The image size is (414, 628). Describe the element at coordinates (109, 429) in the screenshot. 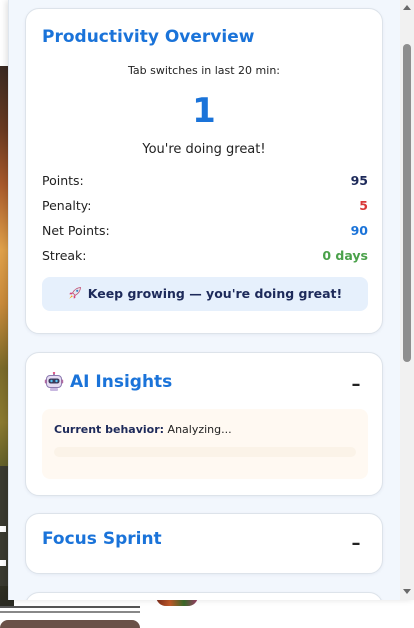

I see `current-behavior-label: Current behavior:` at that location.